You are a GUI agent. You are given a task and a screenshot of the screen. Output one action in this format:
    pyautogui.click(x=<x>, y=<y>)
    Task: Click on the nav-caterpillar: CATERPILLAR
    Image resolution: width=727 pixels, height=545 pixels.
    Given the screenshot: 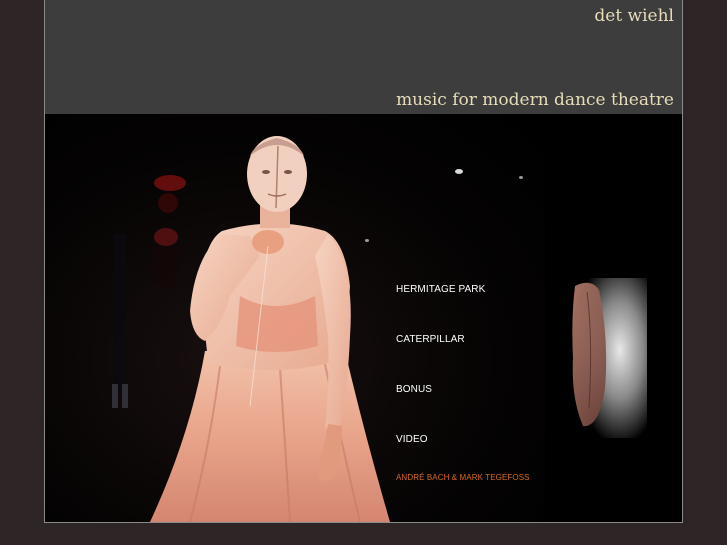 What is the action you would take?
    pyautogui.click(x=430, y=339)
    